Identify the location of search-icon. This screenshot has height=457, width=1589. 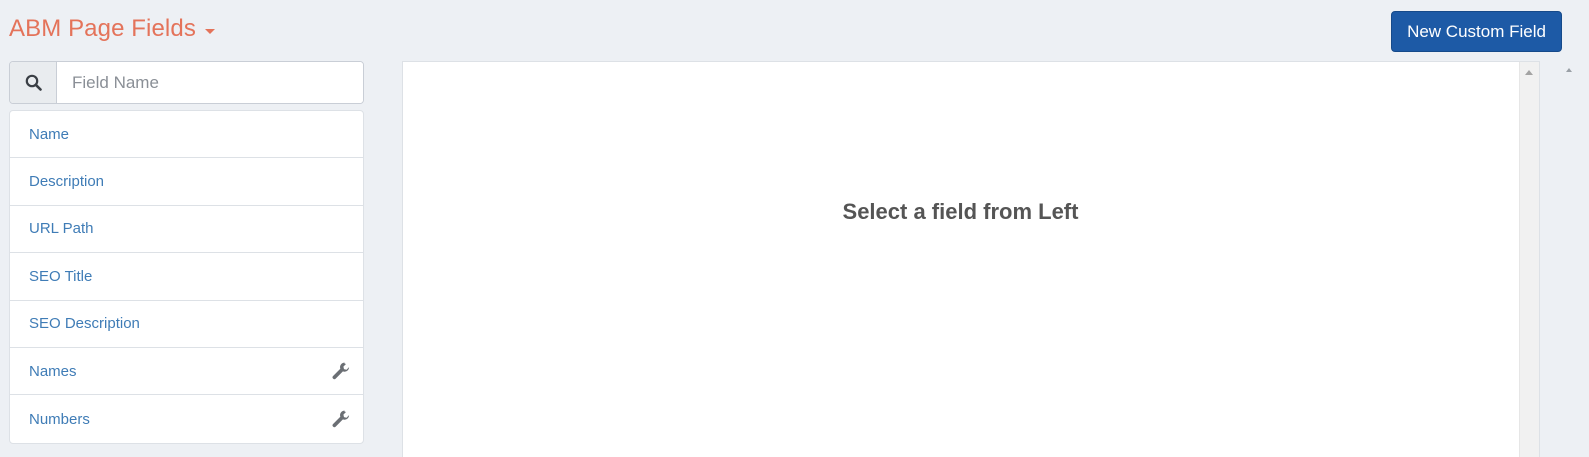
(33, 82).